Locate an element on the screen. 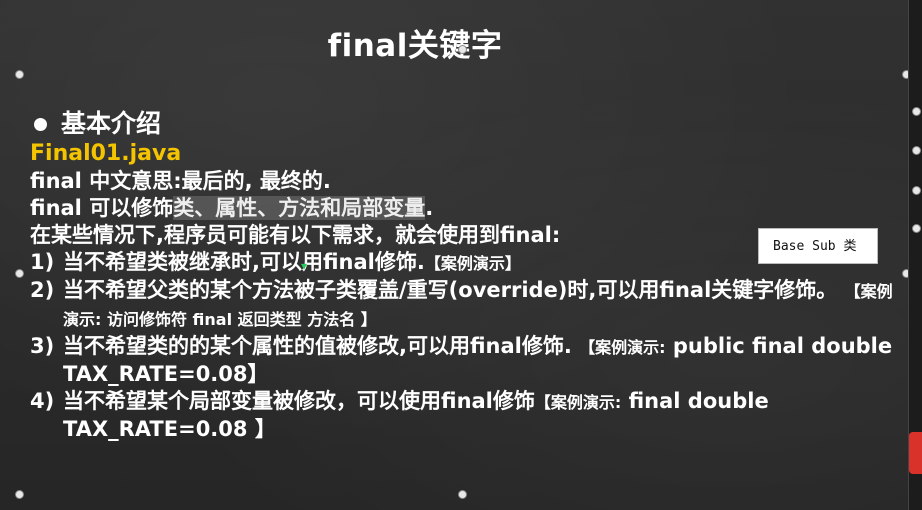 This screenshot has width=922, height=510. section-heading: 基本介绍 is located at coordinates (465, 124).